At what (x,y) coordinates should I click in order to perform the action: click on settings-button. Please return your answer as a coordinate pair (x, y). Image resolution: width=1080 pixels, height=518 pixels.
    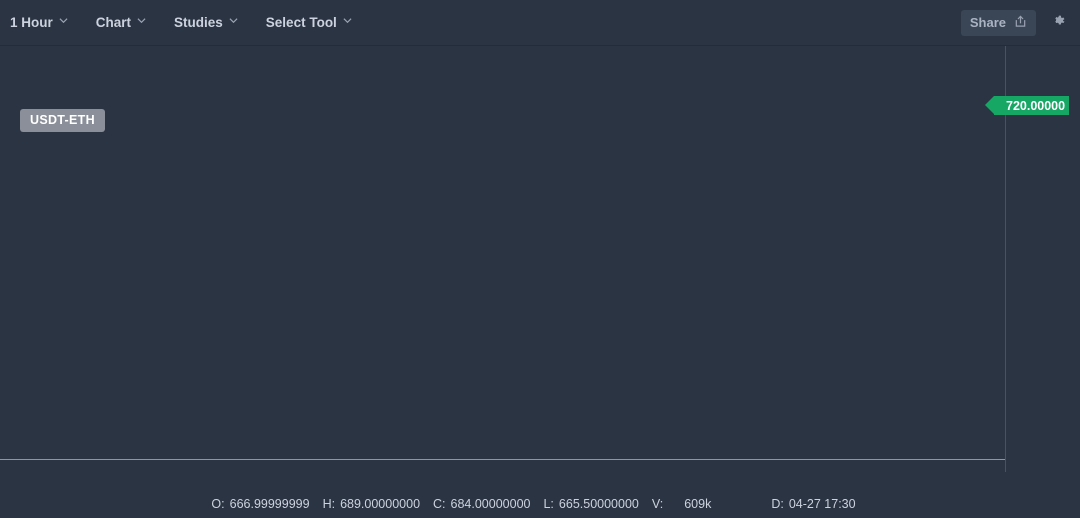
    Looking at the image, I should click on (1058, 23).